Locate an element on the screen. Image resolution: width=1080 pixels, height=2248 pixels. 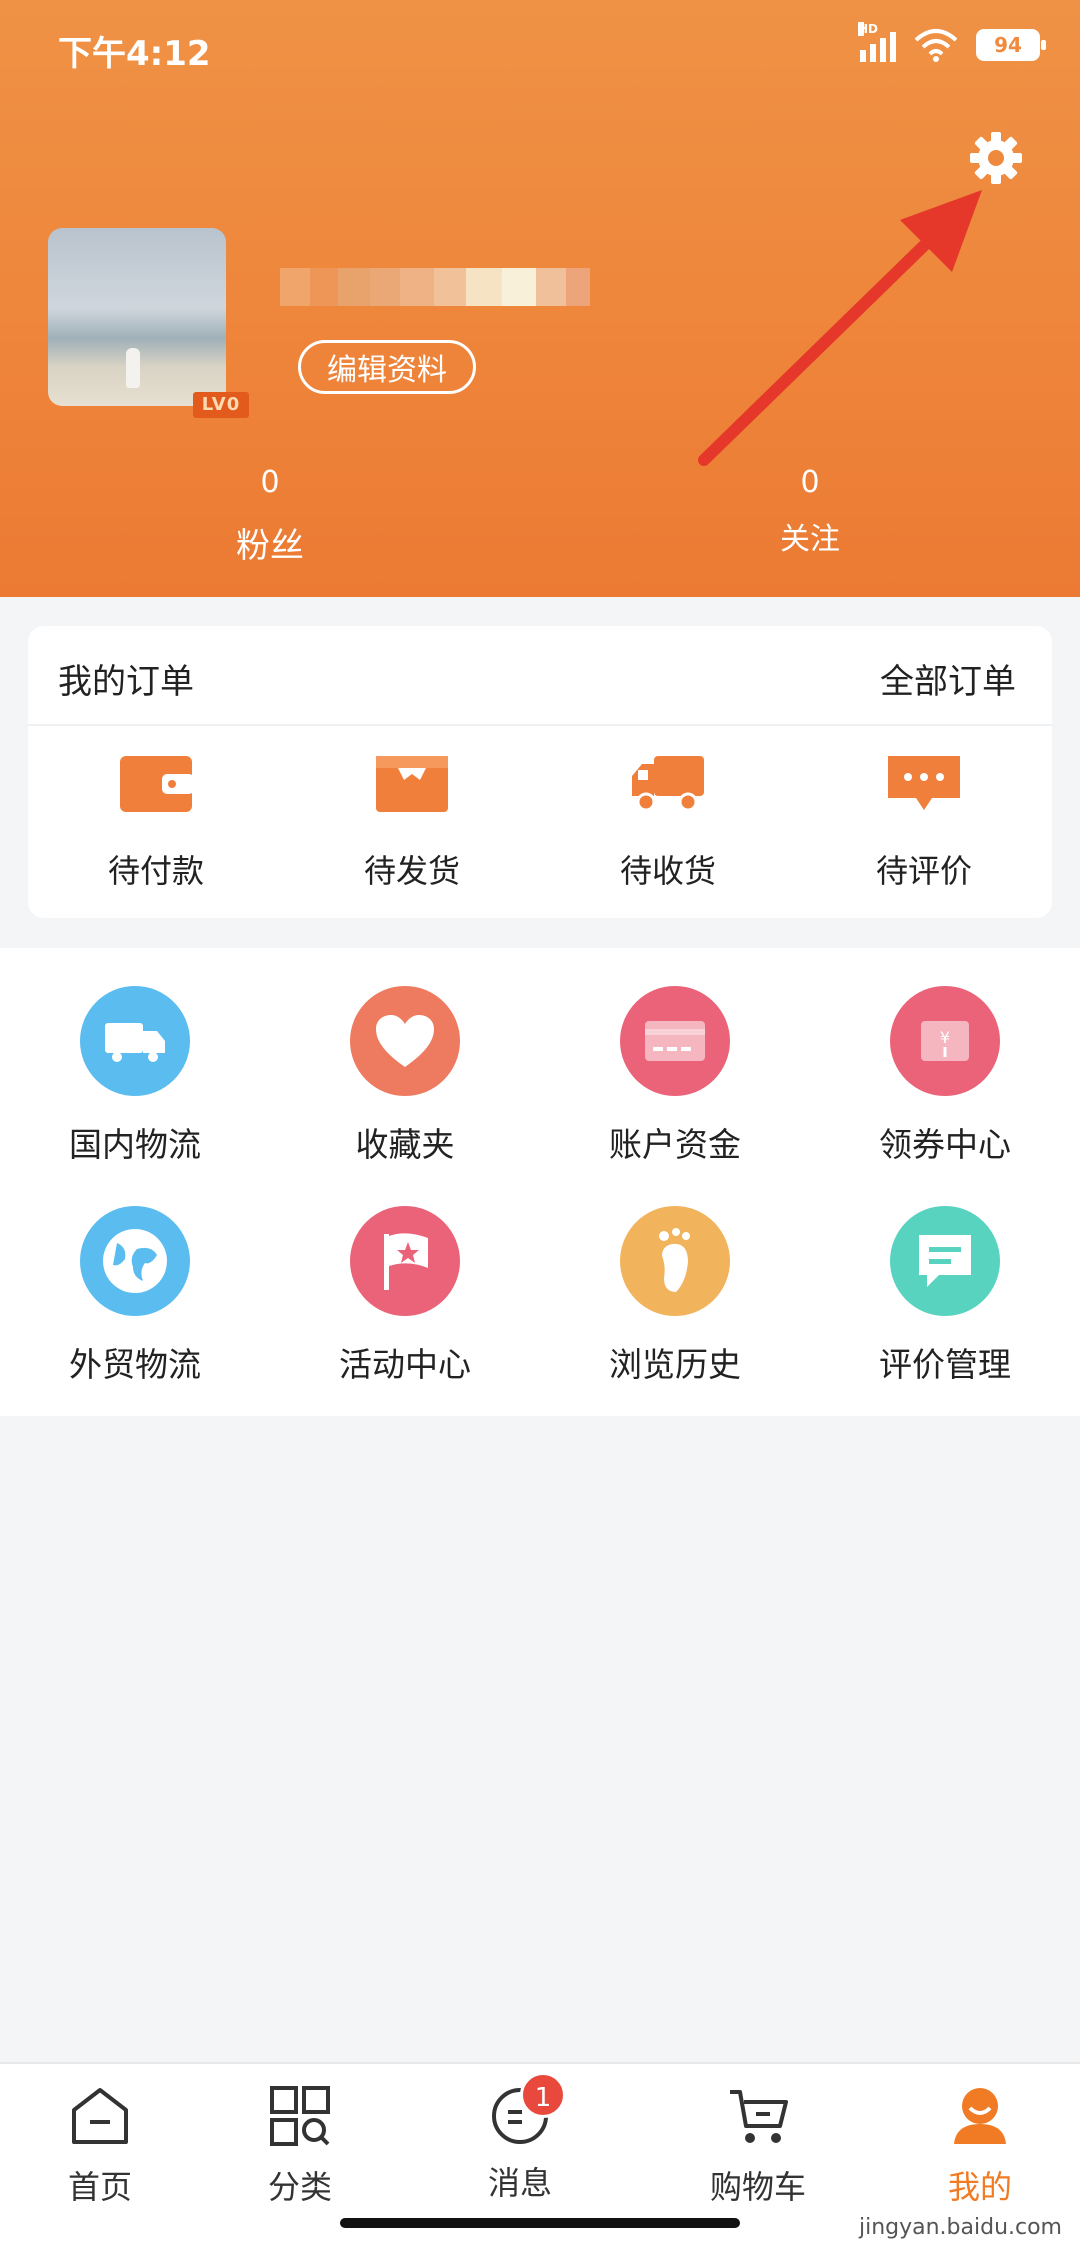
follow-stat: 0 关注 is located at coordinates (810, 511).